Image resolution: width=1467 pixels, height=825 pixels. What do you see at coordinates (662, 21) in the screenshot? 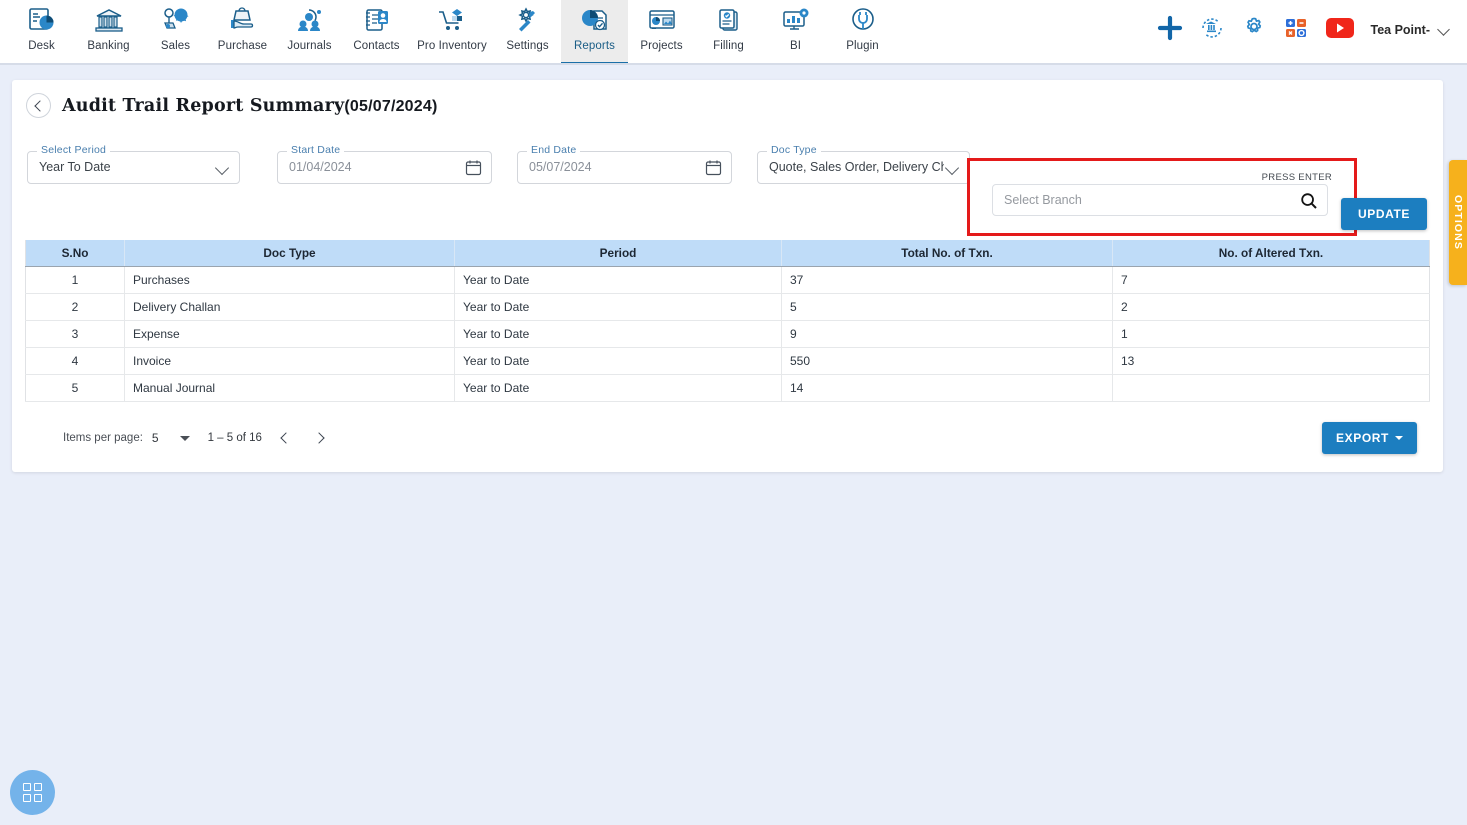
I see `projects-icon` at bounding box center [662, 21].